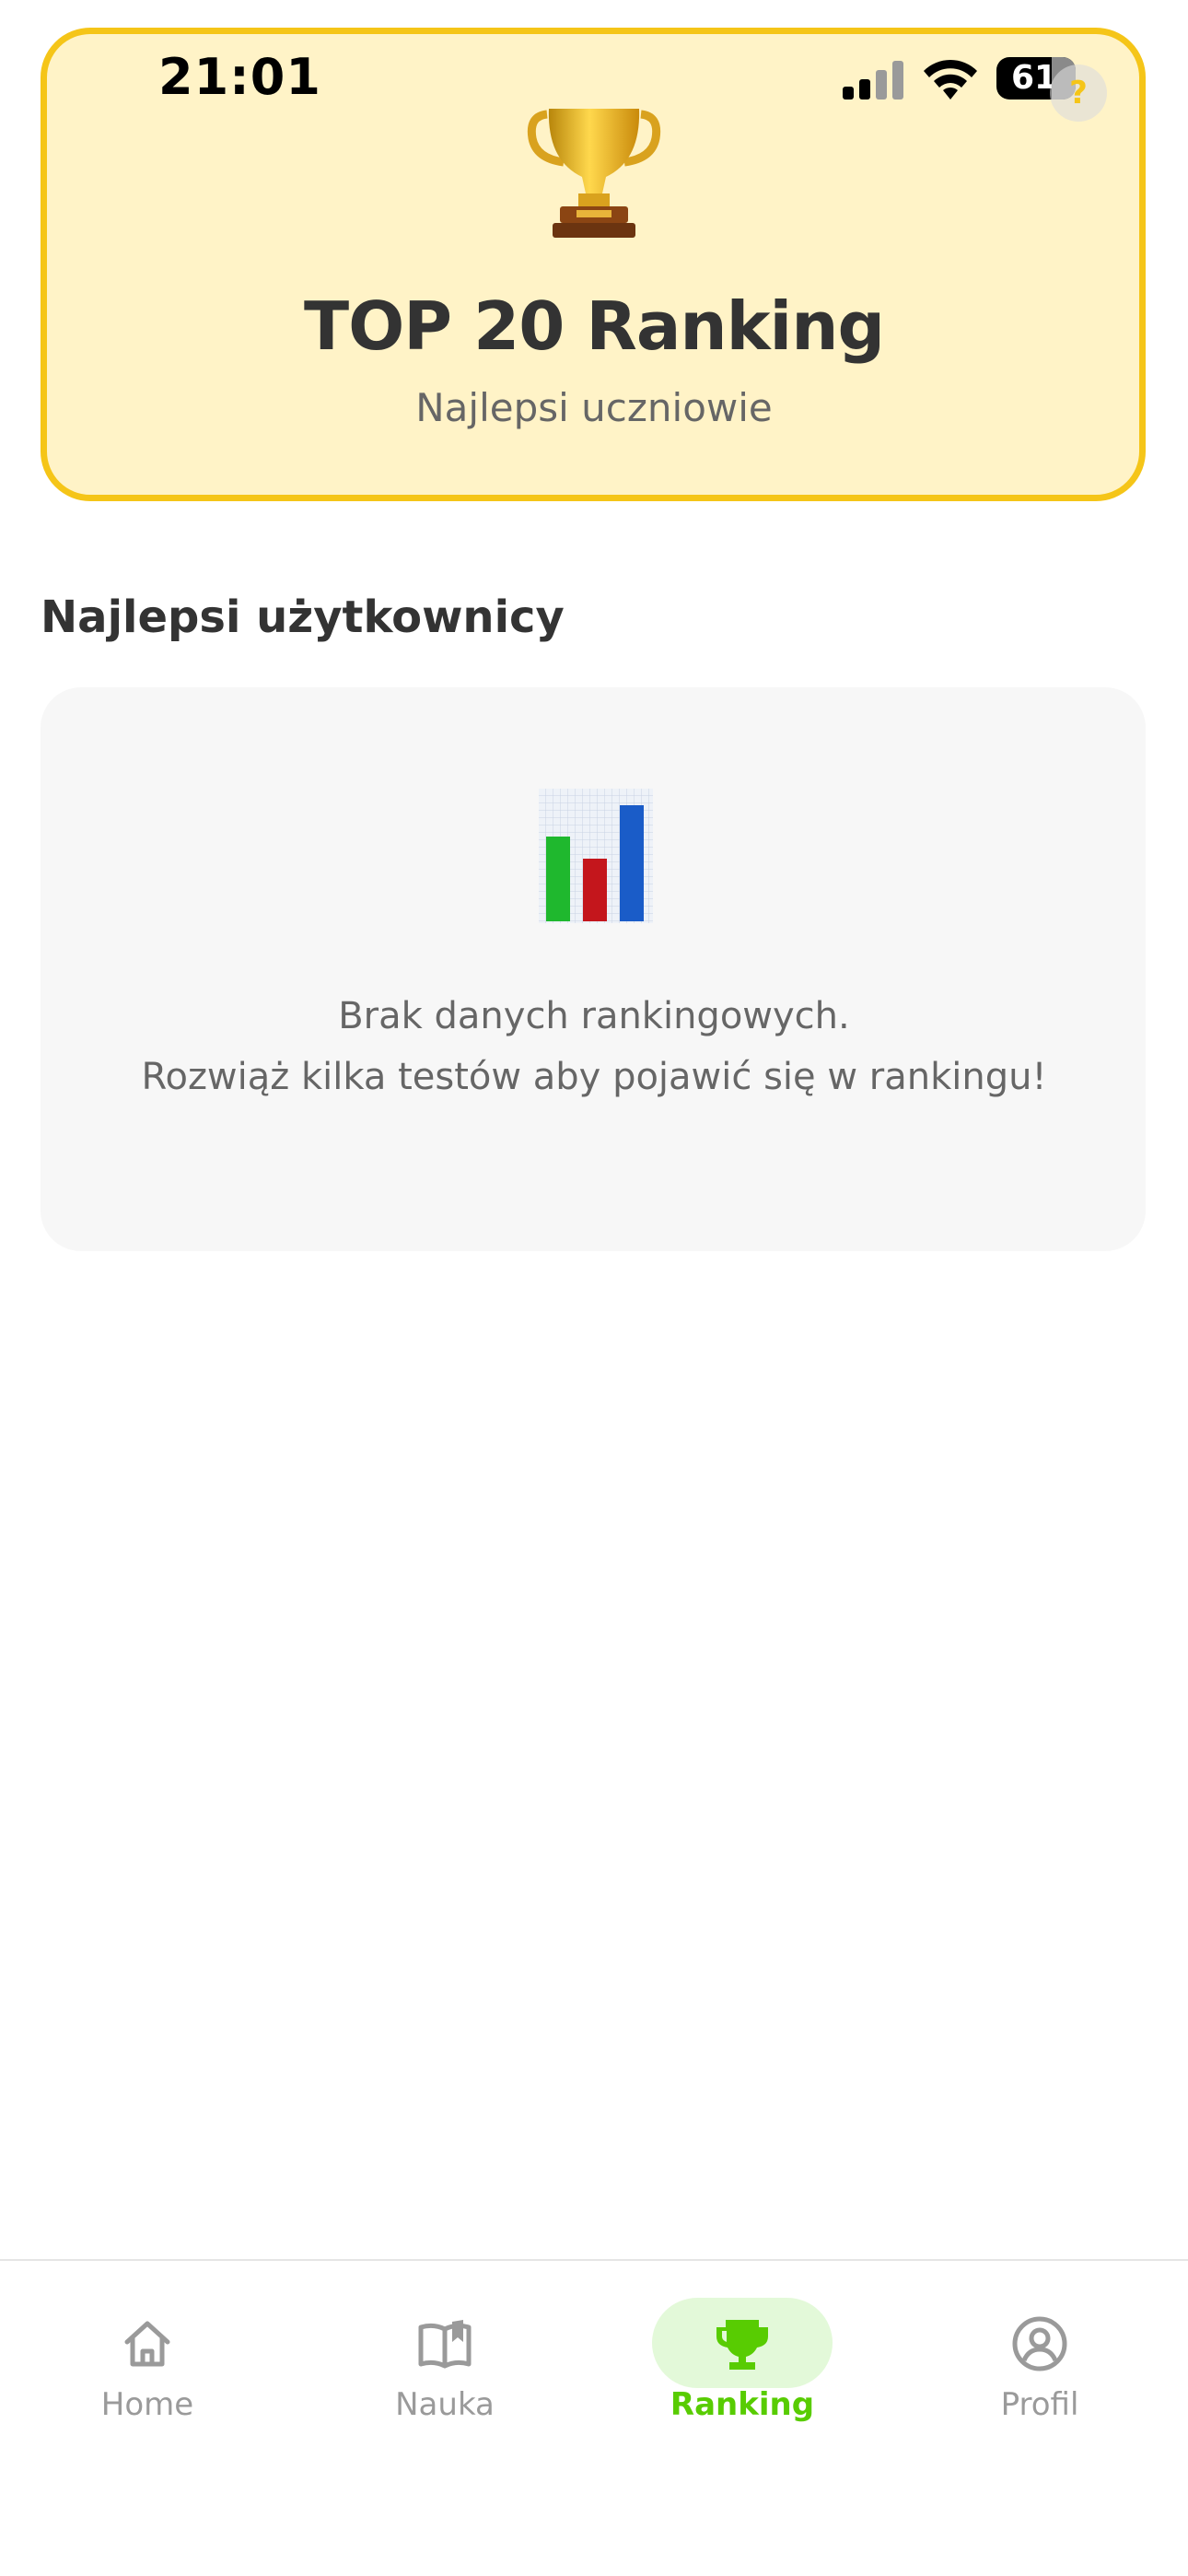  I want to click on page-subtitle: Najlepsi uczniowie, so click(594, 407).